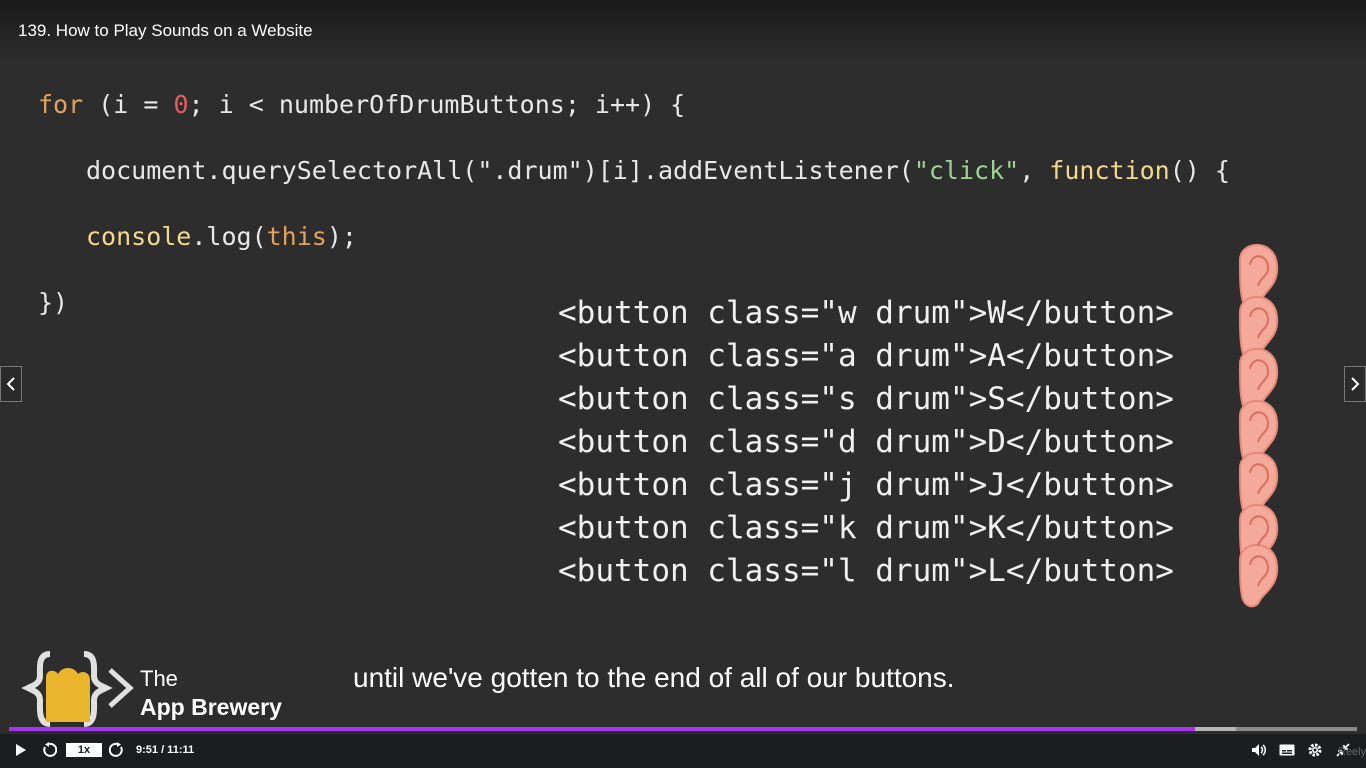 This screenshot has width=1366, height=768. What do you see at coordinates (602, 729) in the screenshot?
I see `progress-played` at bounding box center [602, 729].